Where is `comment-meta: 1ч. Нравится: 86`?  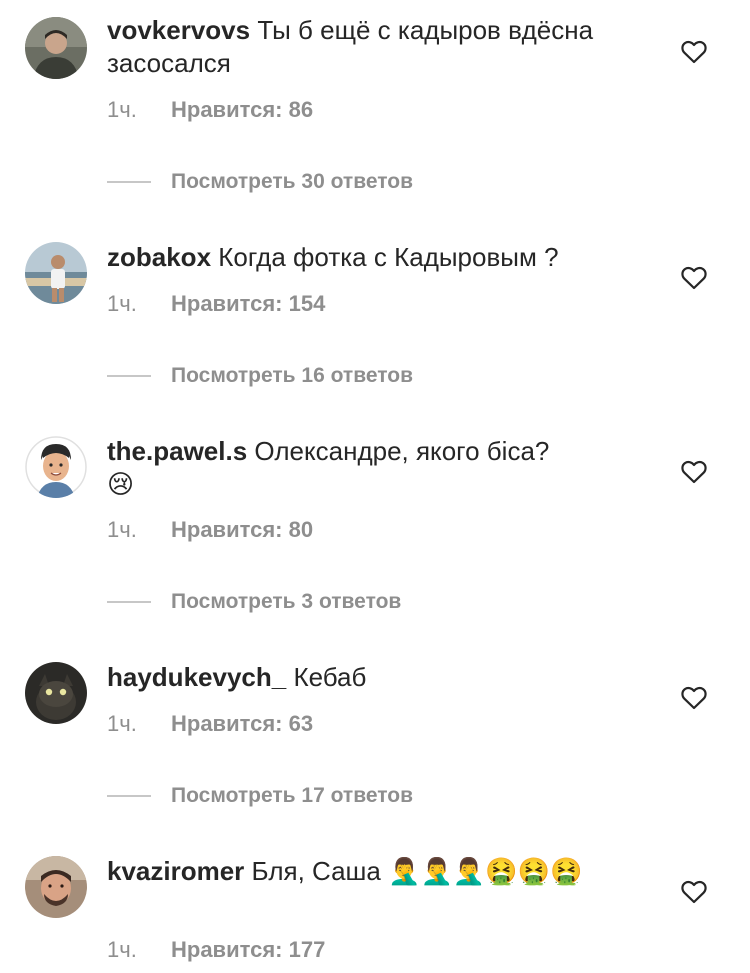
comment-meta: 1ч. Нравится: 86 is located at coordinates (210, 110).